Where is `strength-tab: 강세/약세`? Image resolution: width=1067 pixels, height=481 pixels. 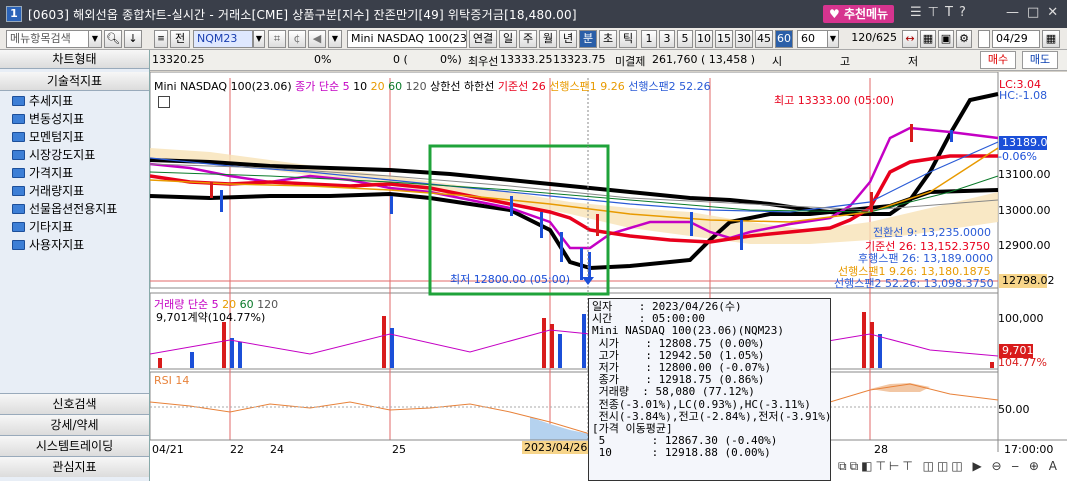 strength-tab: 강세/약세 is located at coordinates (74, 424).